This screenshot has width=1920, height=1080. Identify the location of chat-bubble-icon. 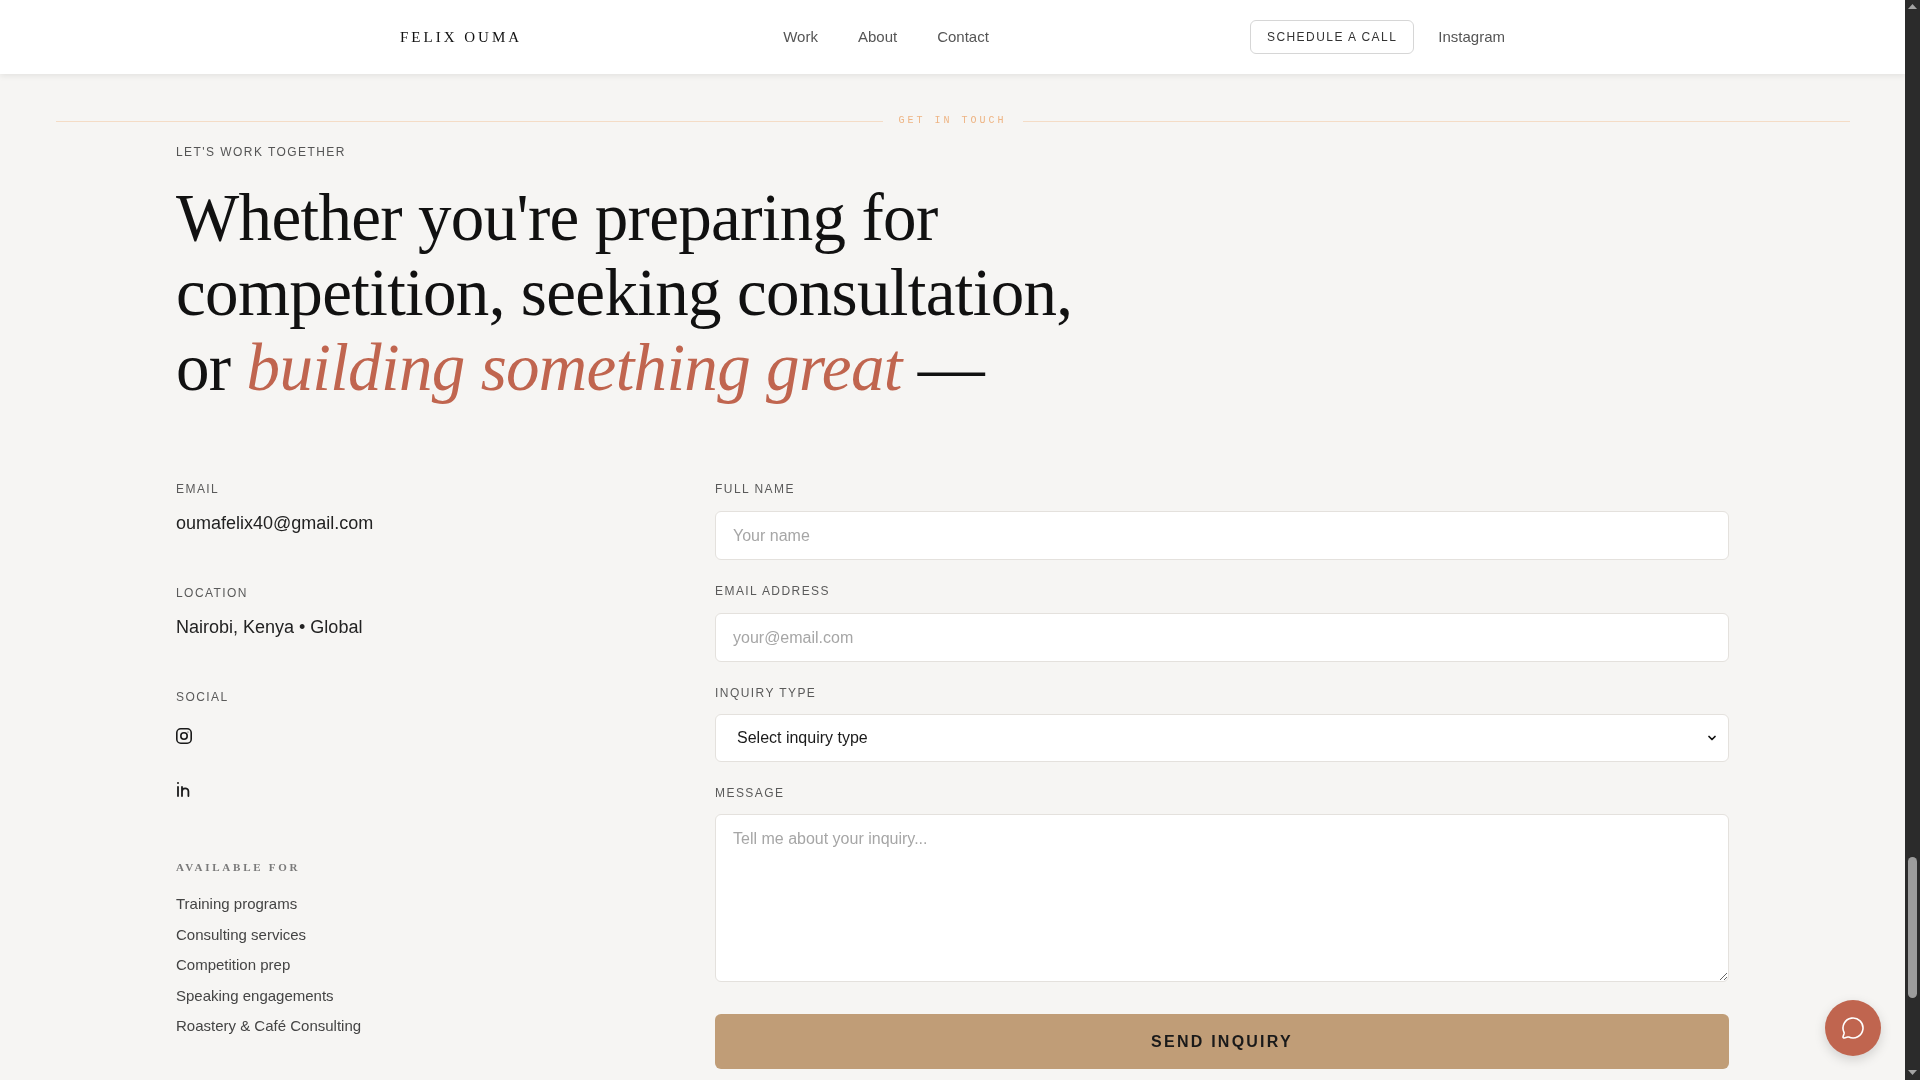
(1853, 1028).